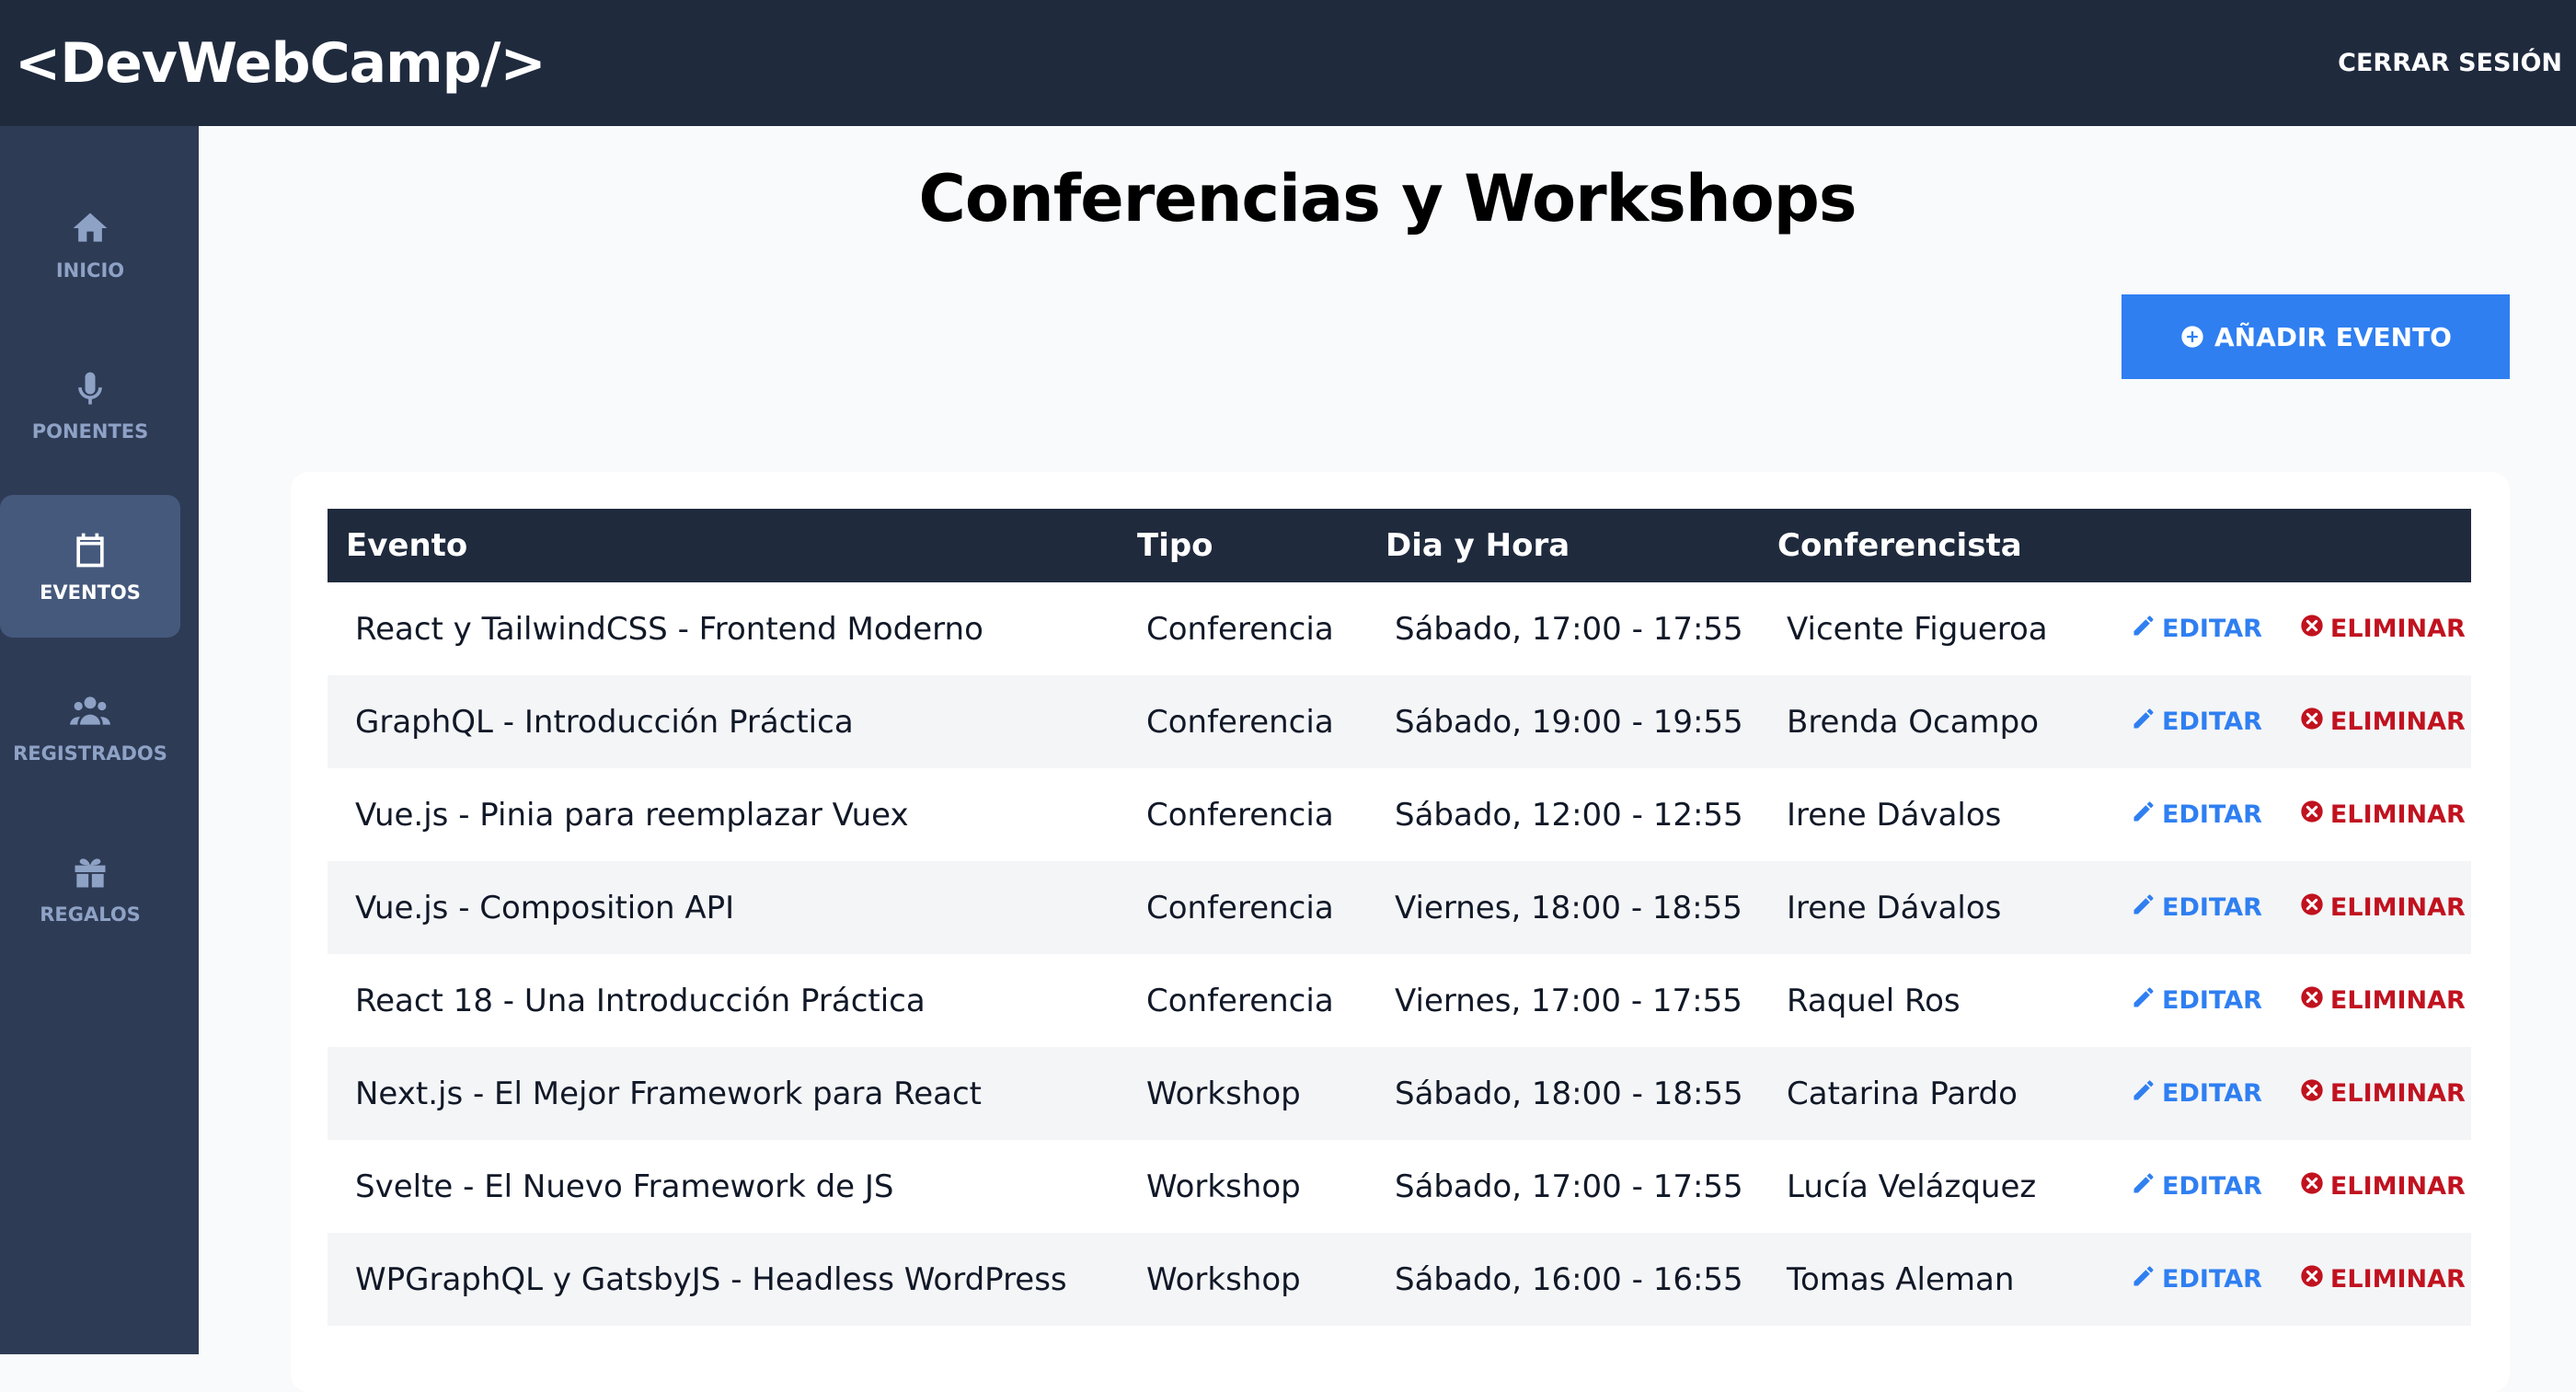 This screenshot has width=2576, height=1392. Describe the element at coordinates (1901, 1279) in the screenshot. I see `cell-conferencista: Tomas Aleman` at that location.